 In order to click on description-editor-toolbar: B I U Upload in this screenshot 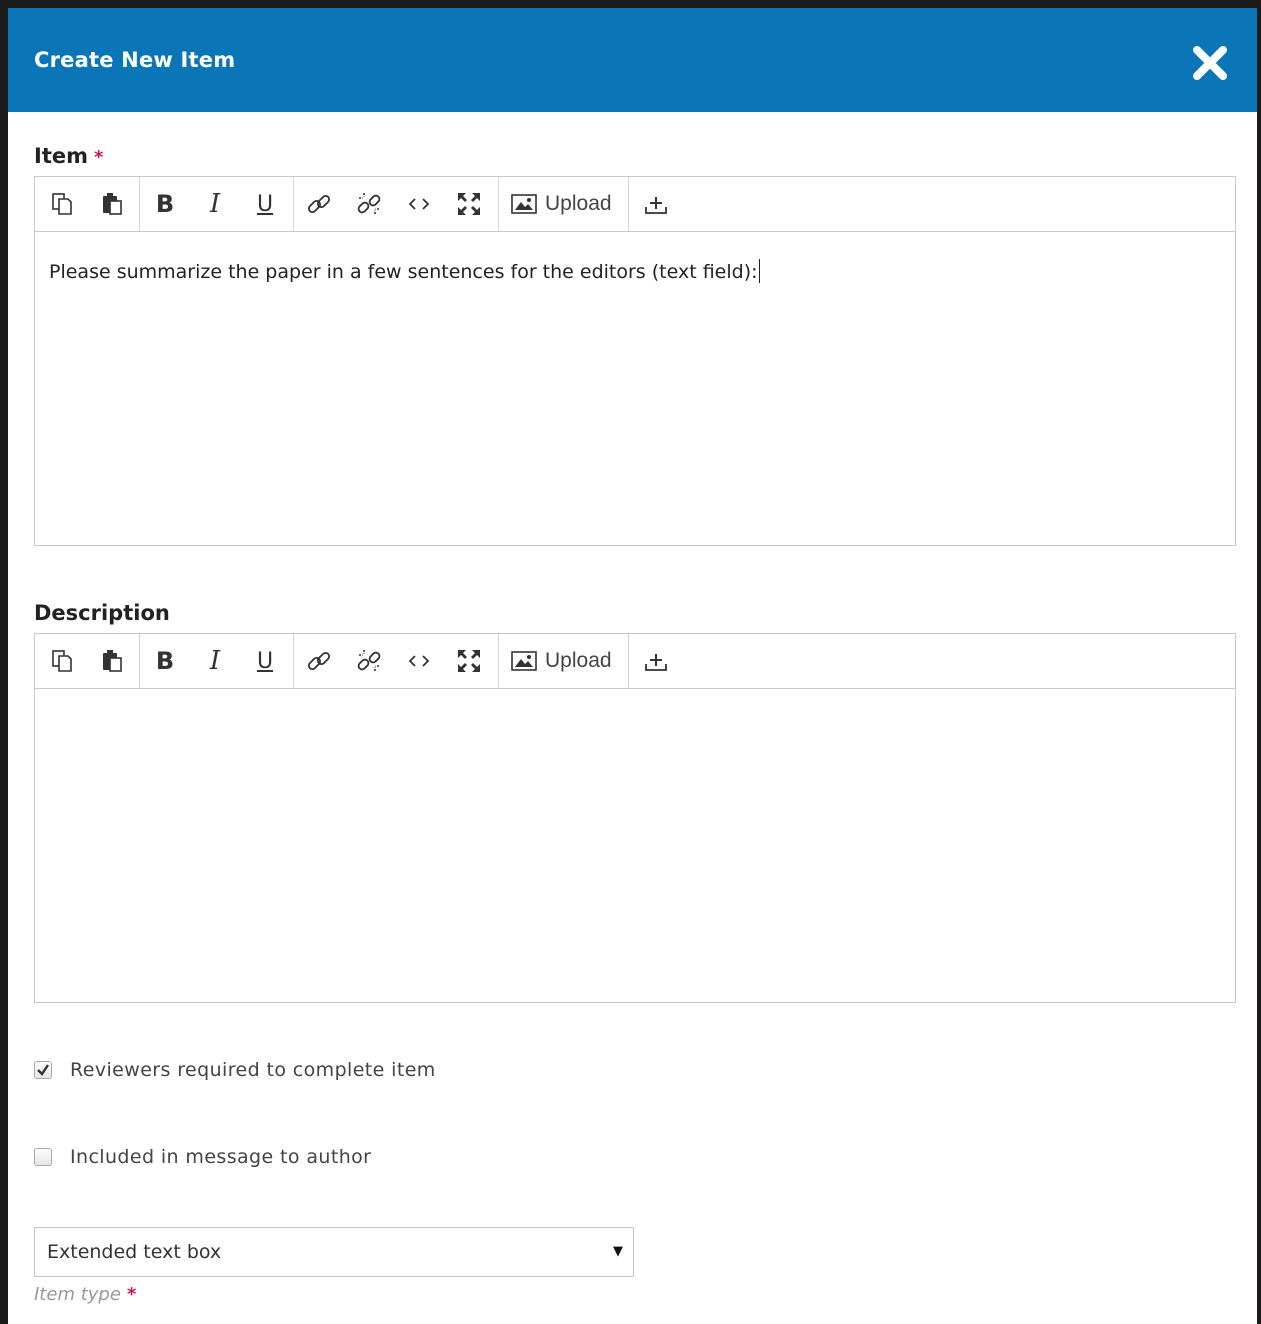, I will do `click(635, 661)`.